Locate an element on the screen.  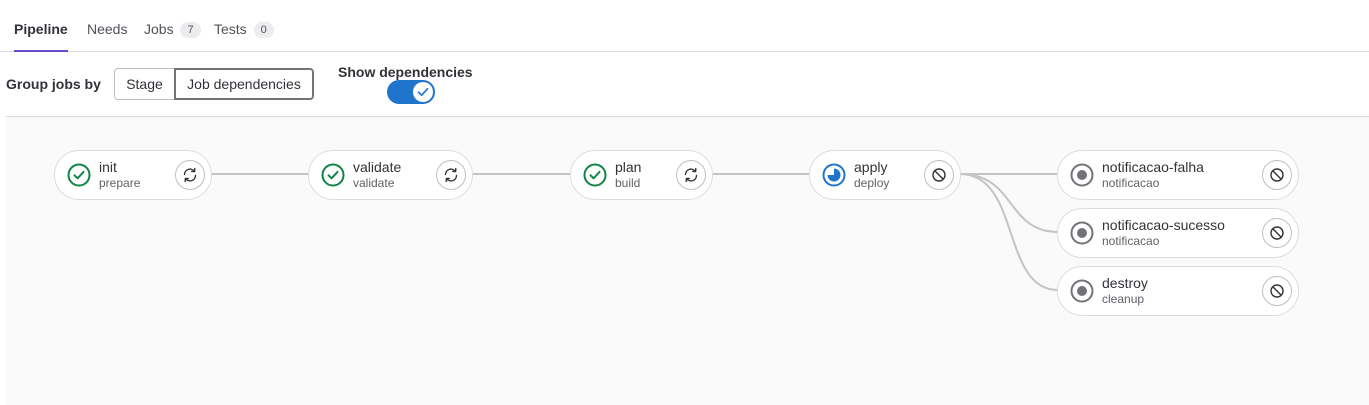
tab-pipeline: Pipeline is located at coordinates (41, 26).